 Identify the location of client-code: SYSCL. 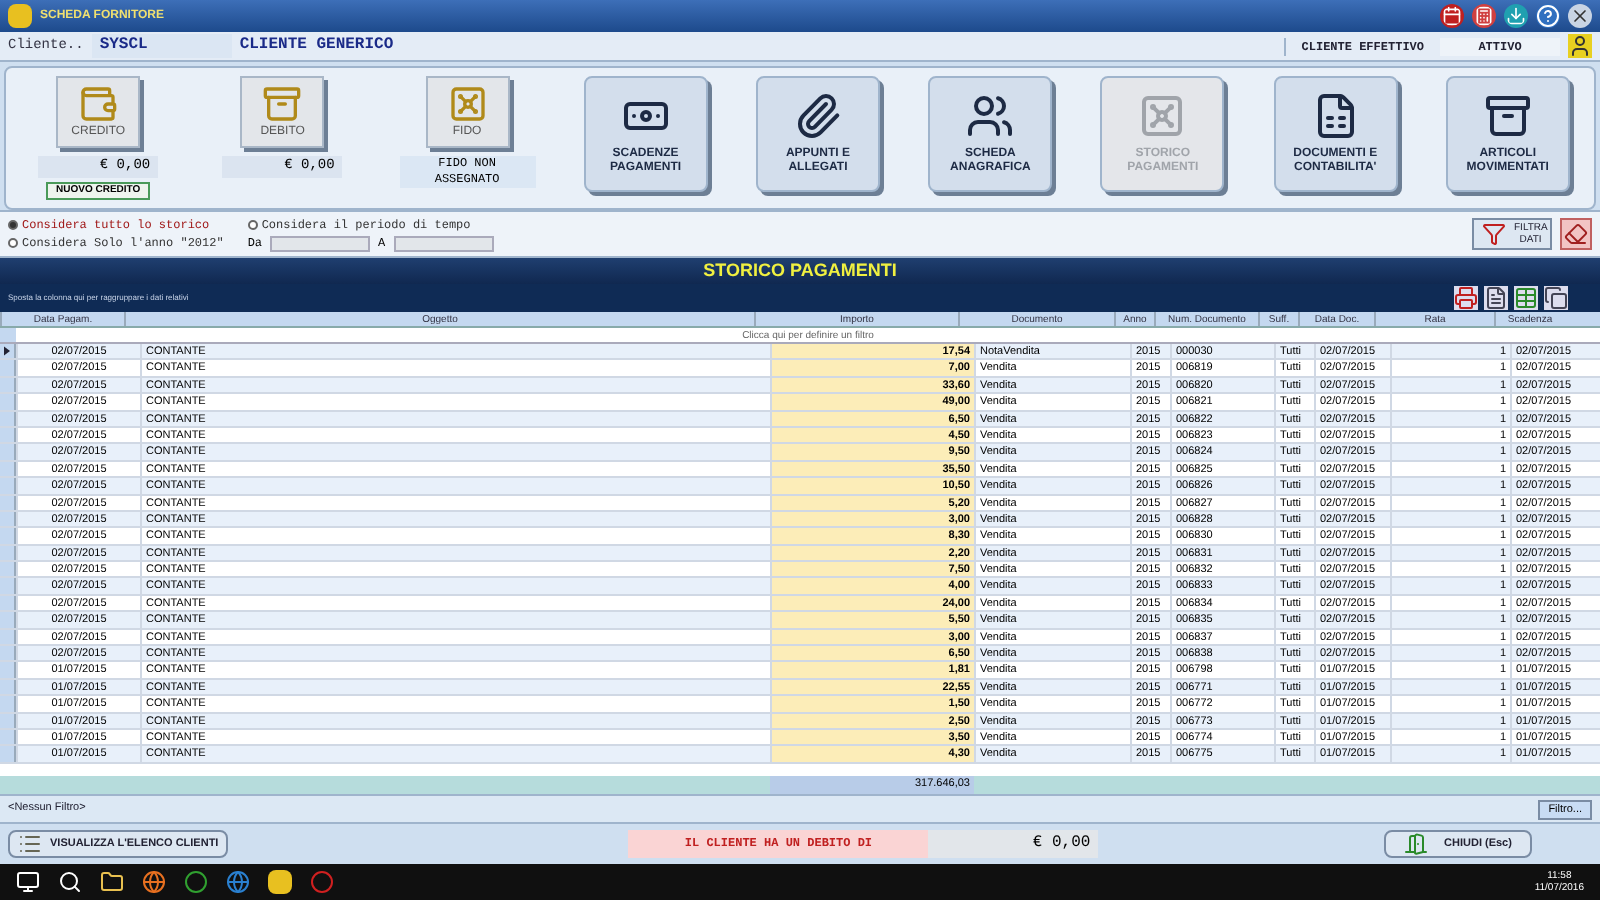
(161, 46).